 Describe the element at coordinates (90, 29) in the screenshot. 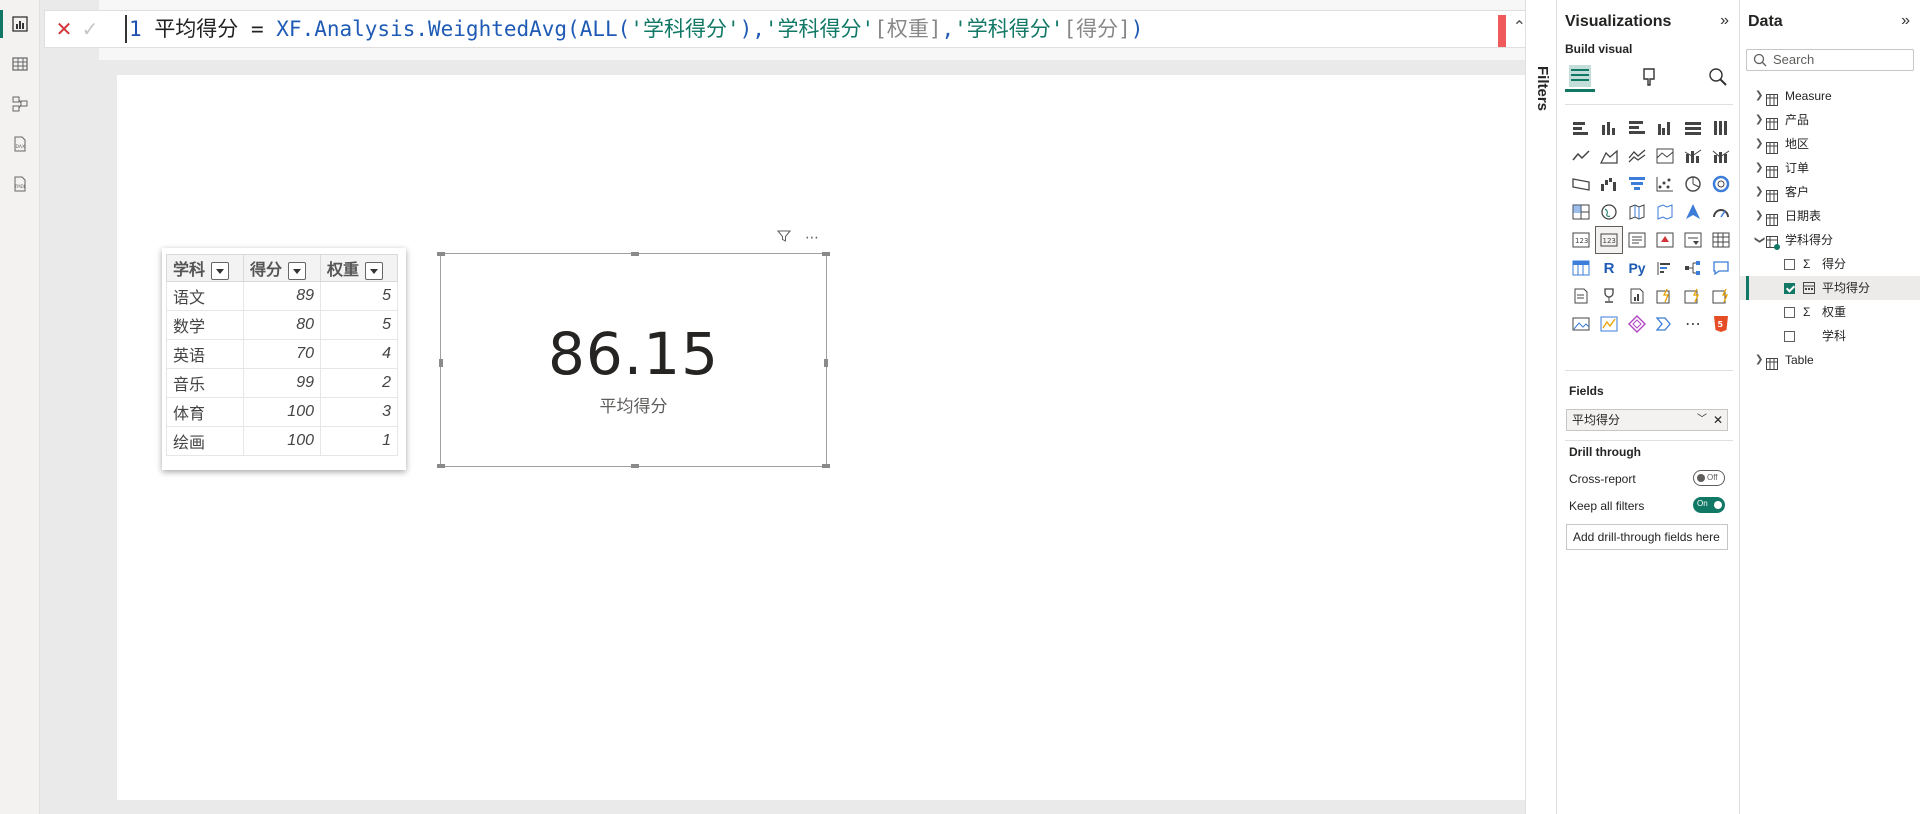

I see `commit-formula-icon: ✓` at that location.